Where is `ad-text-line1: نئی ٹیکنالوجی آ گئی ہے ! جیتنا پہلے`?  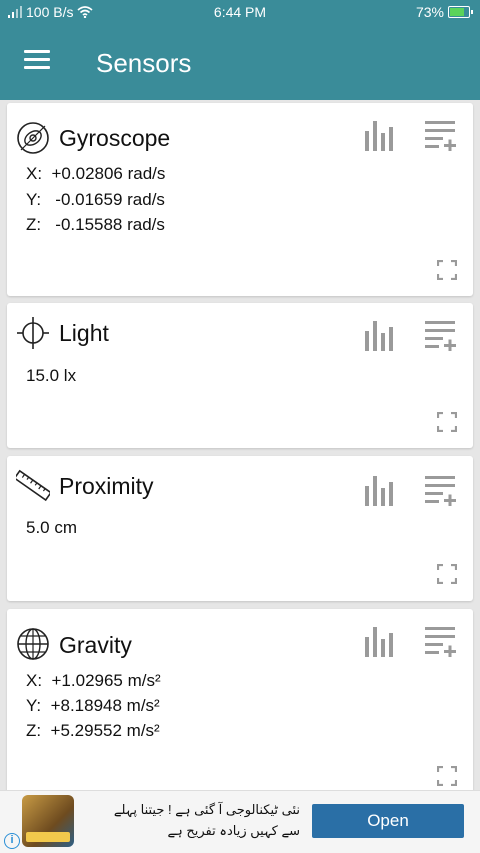 ad-text-line1: نئی ٹیکنالوجی آ گئی ہے ! جیتنا پہلے is located at coordinates (206, 809).